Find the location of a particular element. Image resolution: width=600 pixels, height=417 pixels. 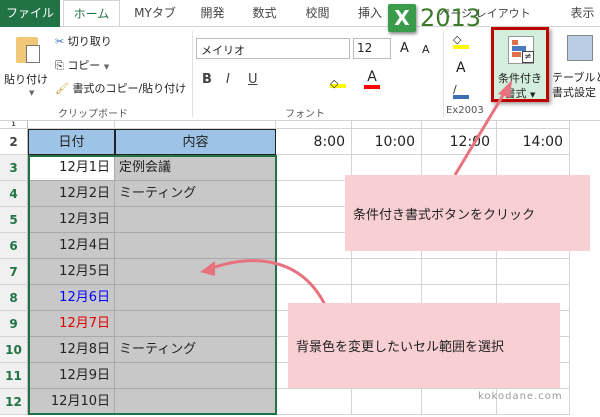

callout-click-conditional-format: 条件付き書式ボタンをクリック is located at coordinates (467, 213).